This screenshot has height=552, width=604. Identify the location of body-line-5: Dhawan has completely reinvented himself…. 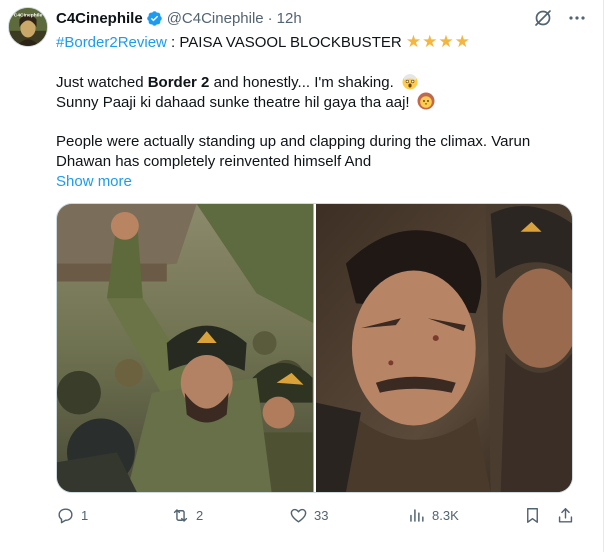
(214, 161).